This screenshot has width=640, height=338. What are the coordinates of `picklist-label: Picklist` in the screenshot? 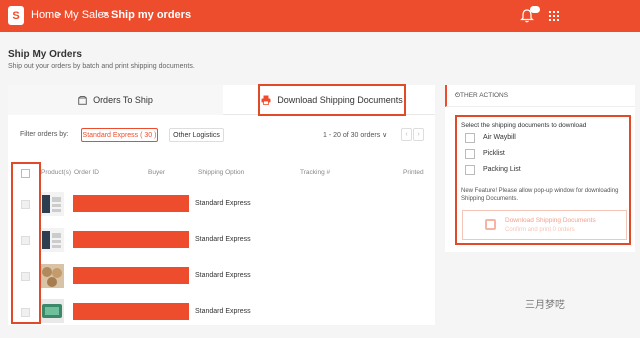 It's located at (494, 153).